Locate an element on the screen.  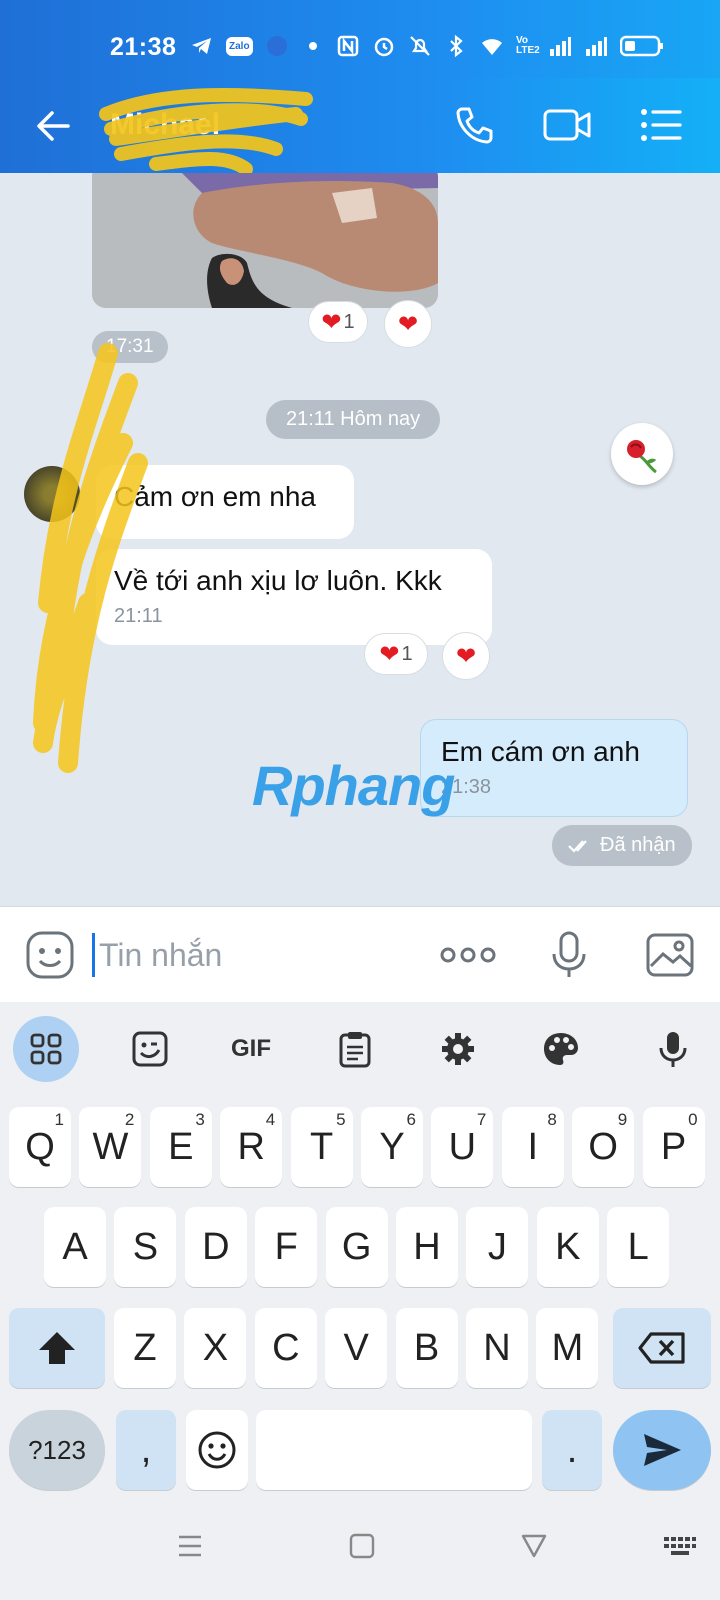
sent-message: Em cám ơn anh 21:38 is located at coordinates (554, 768).